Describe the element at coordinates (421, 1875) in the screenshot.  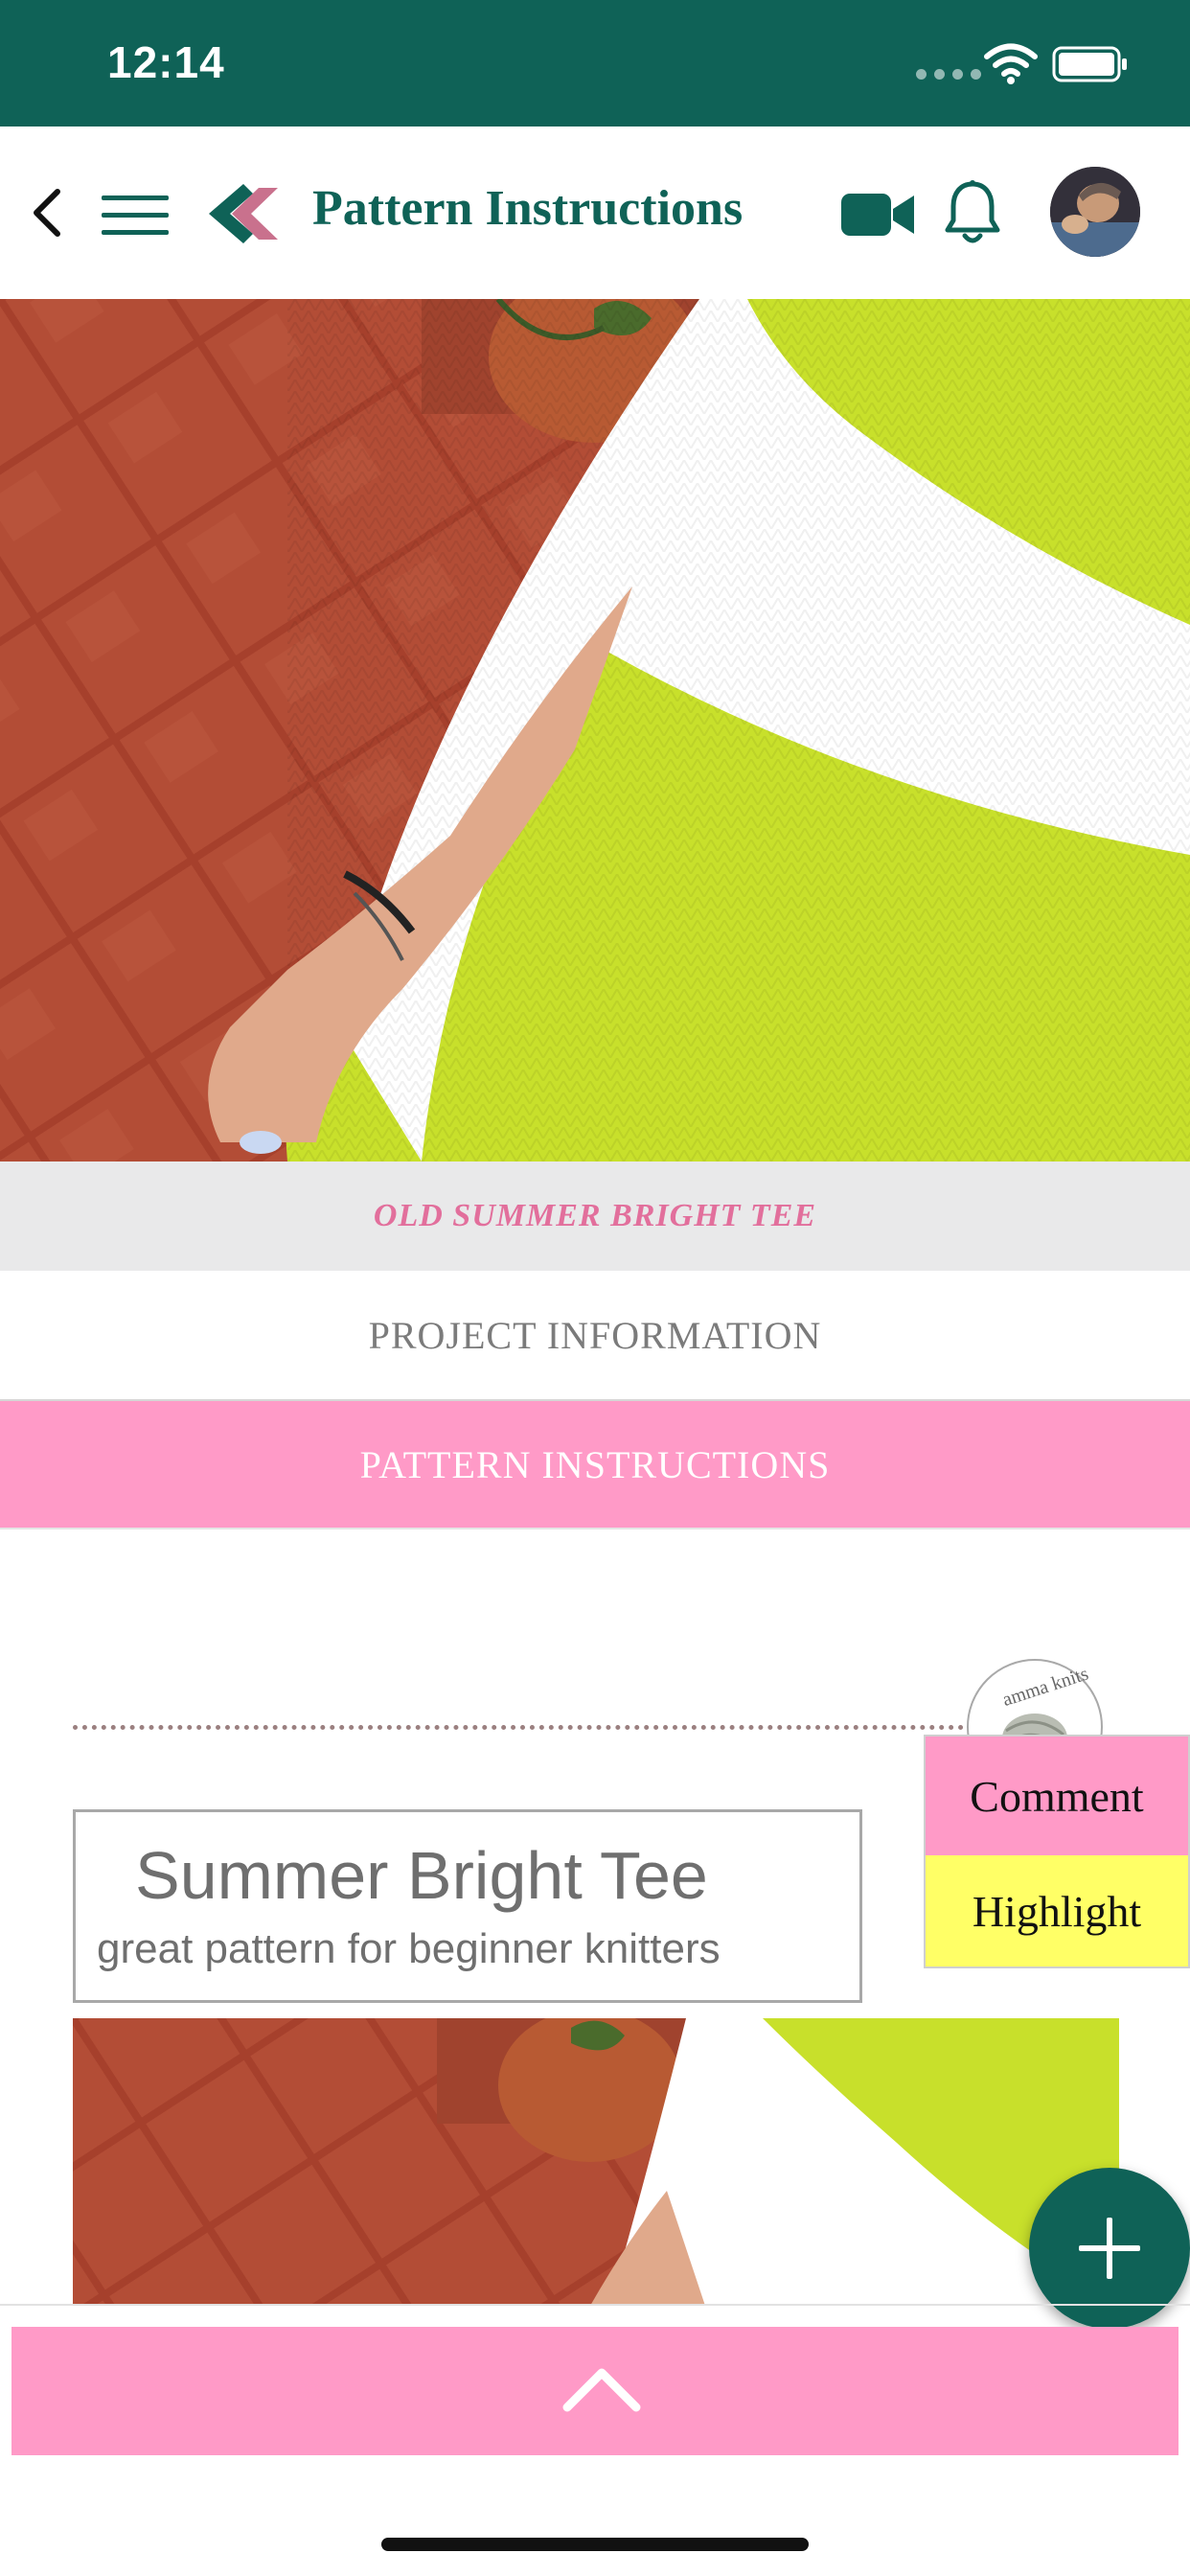
I see `document-title: Summer Bright Tee` at that location.